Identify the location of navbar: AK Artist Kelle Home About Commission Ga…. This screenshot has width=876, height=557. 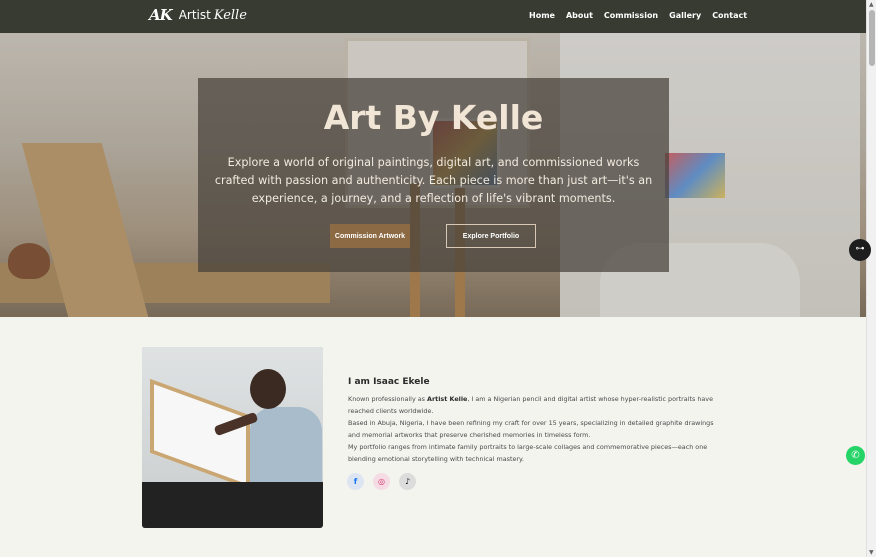
(433, 16).